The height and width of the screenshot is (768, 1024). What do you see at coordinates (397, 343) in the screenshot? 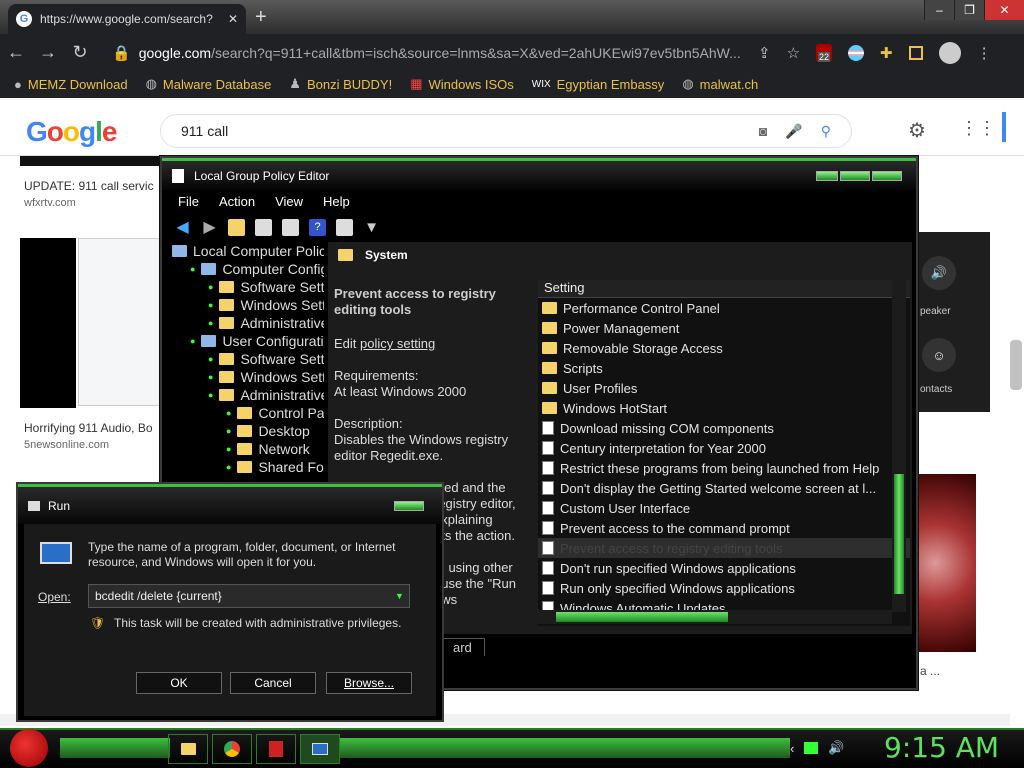
I see `edit-policy-link: policy setting` at bounding box center [397, 343].